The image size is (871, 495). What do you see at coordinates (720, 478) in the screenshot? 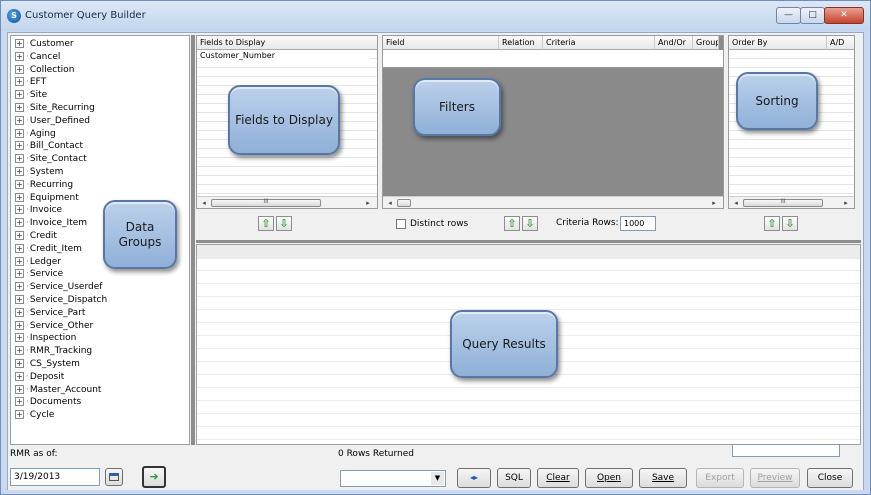
I see `export-button: Export` at bounding box center [720, 478].